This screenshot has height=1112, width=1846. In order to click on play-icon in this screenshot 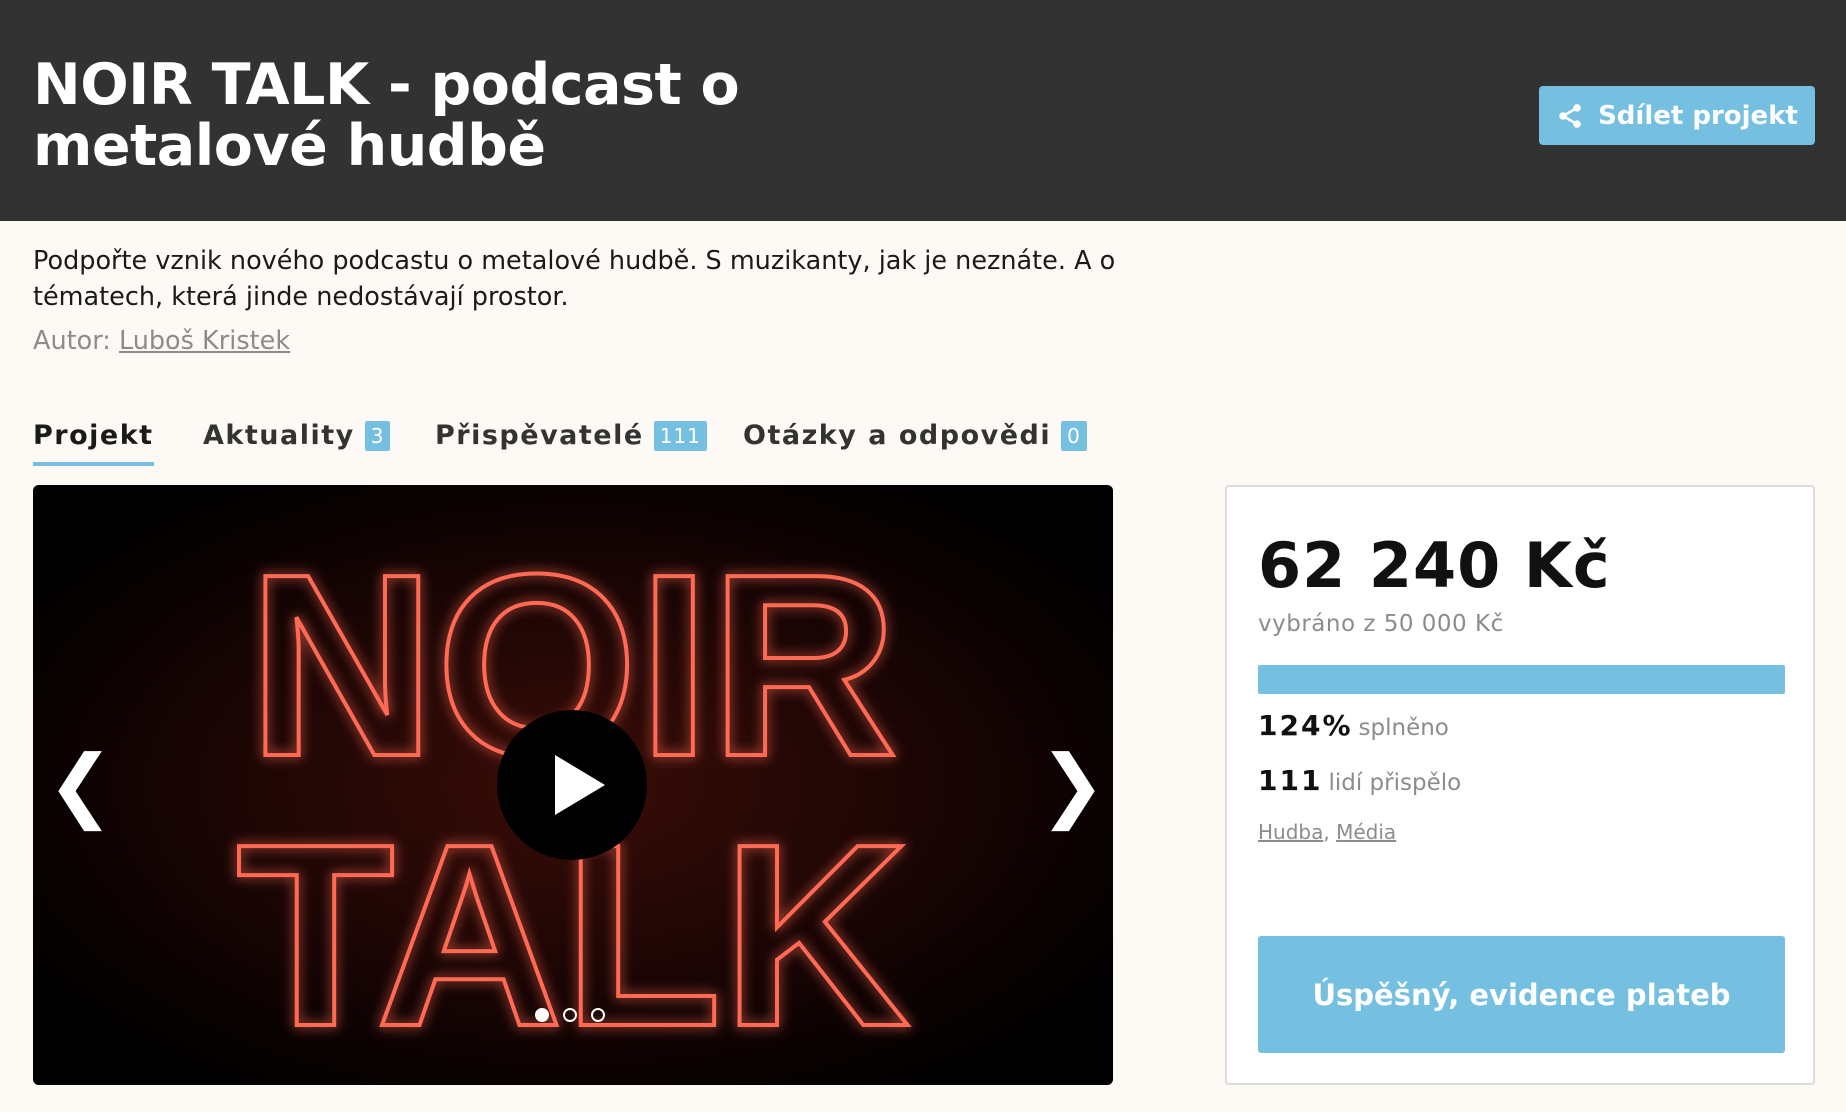, I will do `click(580, 785)`.